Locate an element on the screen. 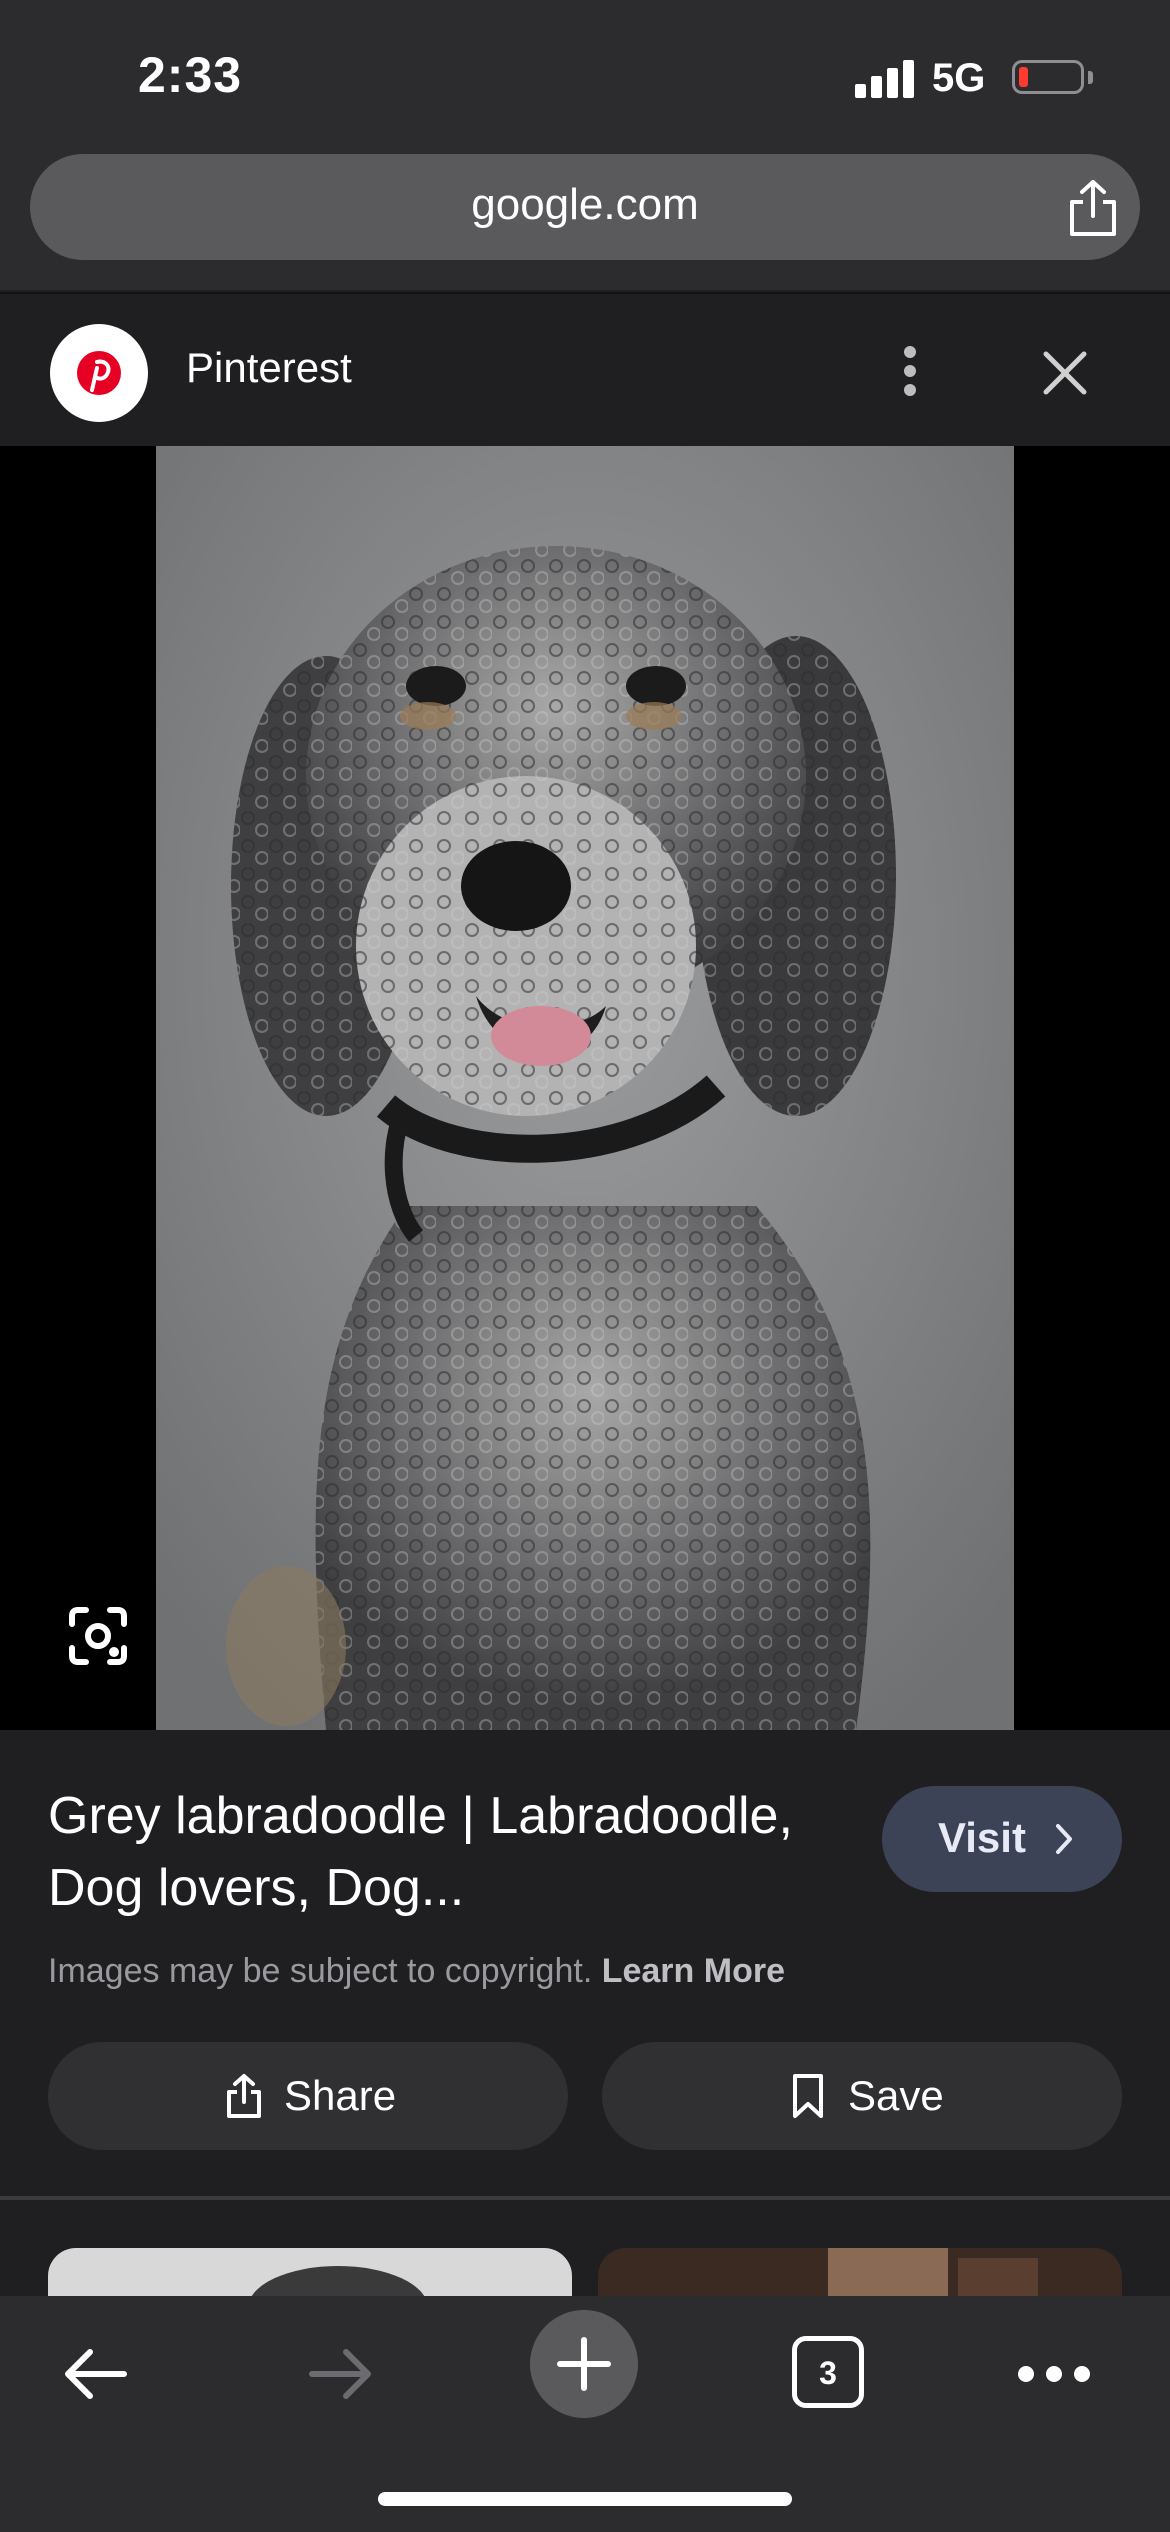 The width and height of the screenshot is (1170, 2532). plus-icon is located at coordinates (584, 2364).